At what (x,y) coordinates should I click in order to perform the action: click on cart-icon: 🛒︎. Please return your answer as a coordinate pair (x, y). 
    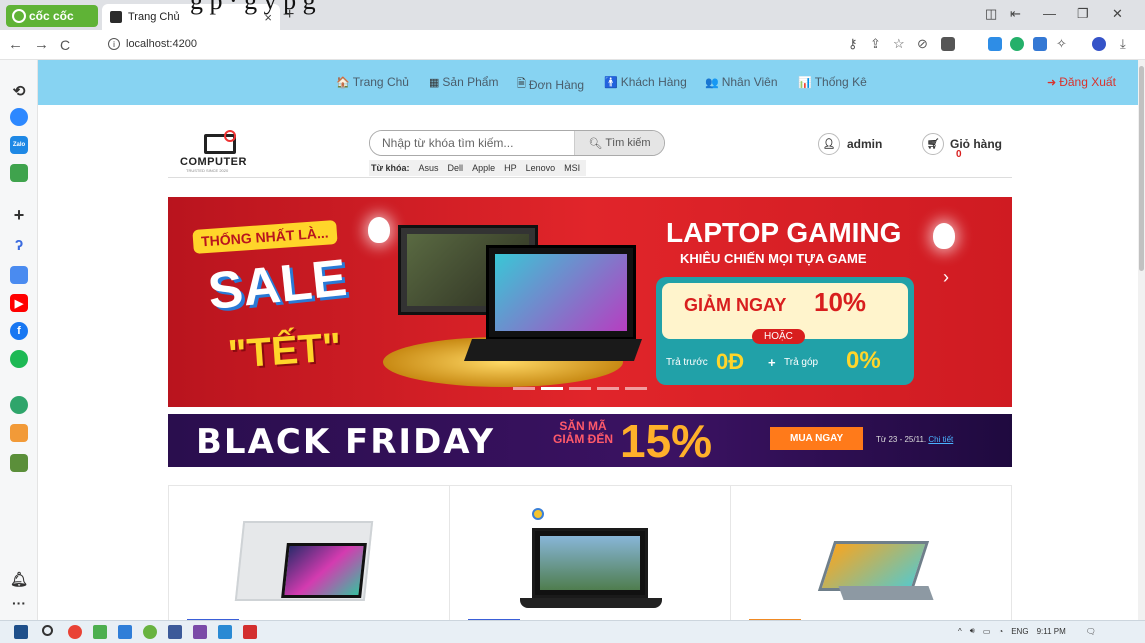
    Looking at the image, I should click on (933, 144).